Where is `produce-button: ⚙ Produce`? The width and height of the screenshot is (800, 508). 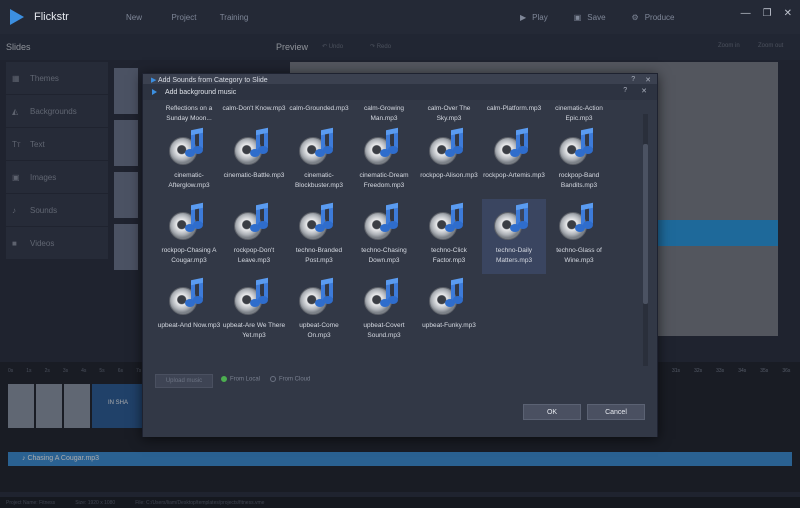
produce-button: ⚙ Produce is located at coordinates (653, 17).